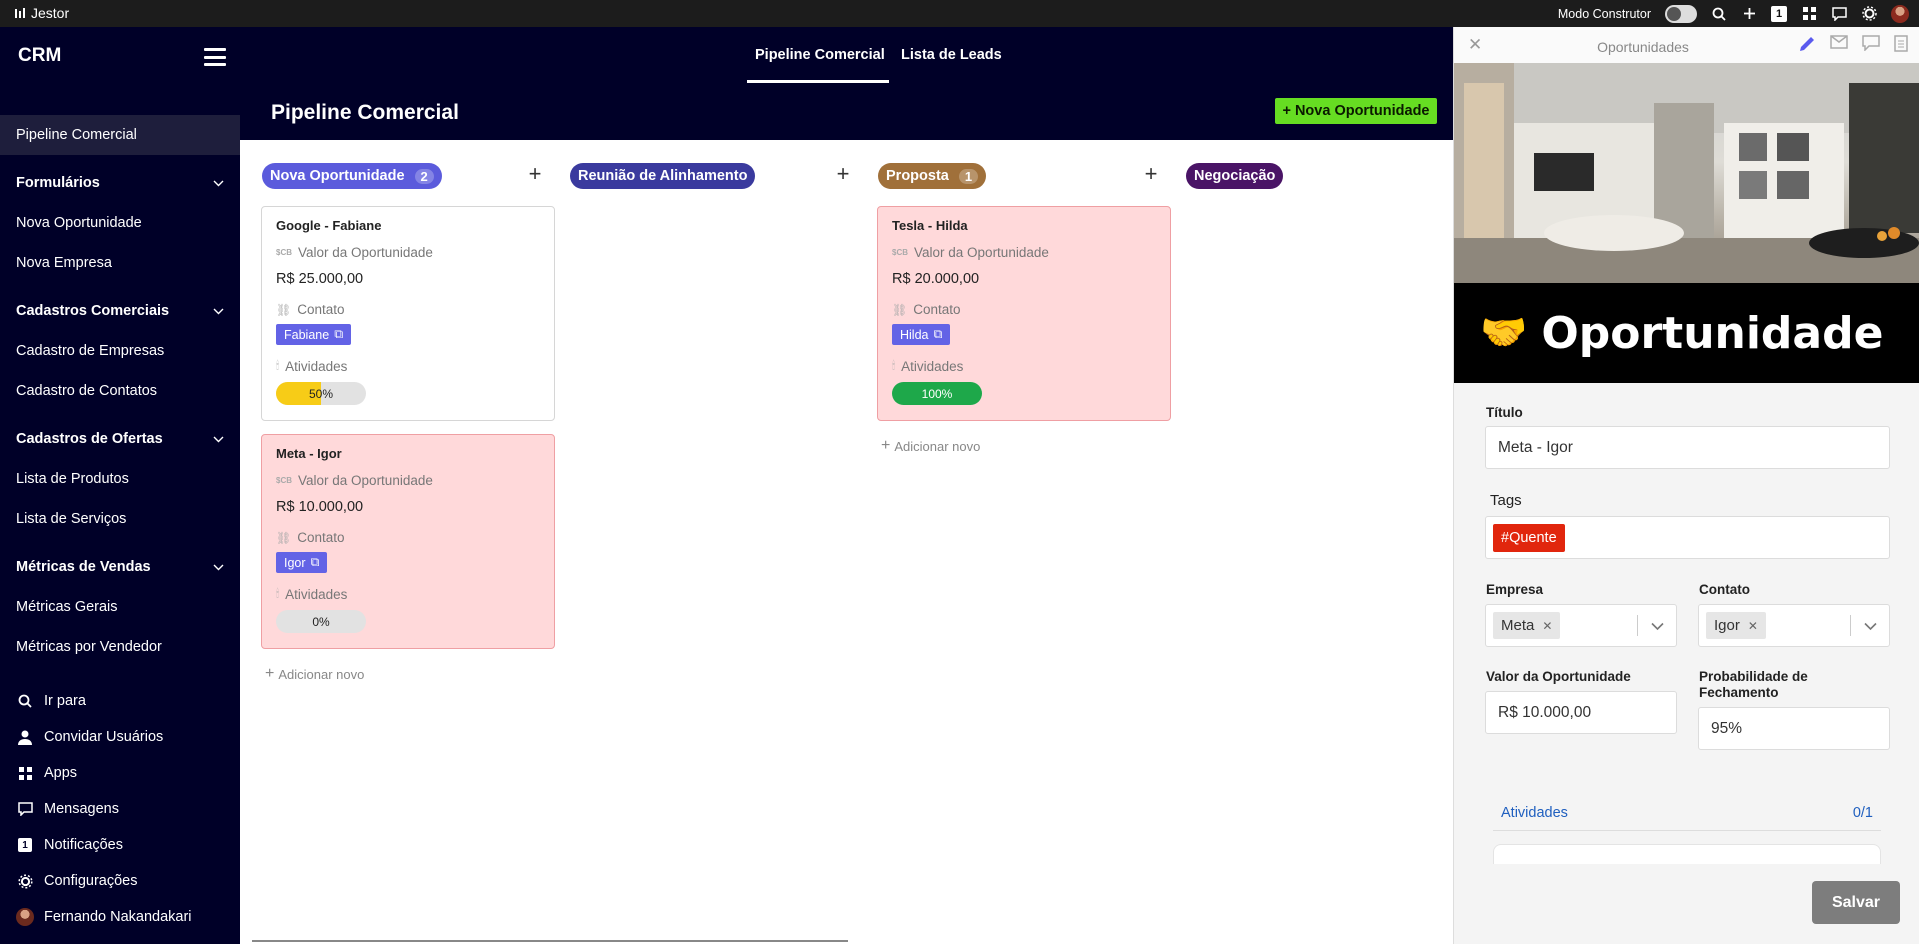 This screenshot has height=944, width=1919. What do you see at coordinates (314, 334) in the screenshot?
I see `contact-chip: Fabiane ⧉` at bounding box center [314, 334].